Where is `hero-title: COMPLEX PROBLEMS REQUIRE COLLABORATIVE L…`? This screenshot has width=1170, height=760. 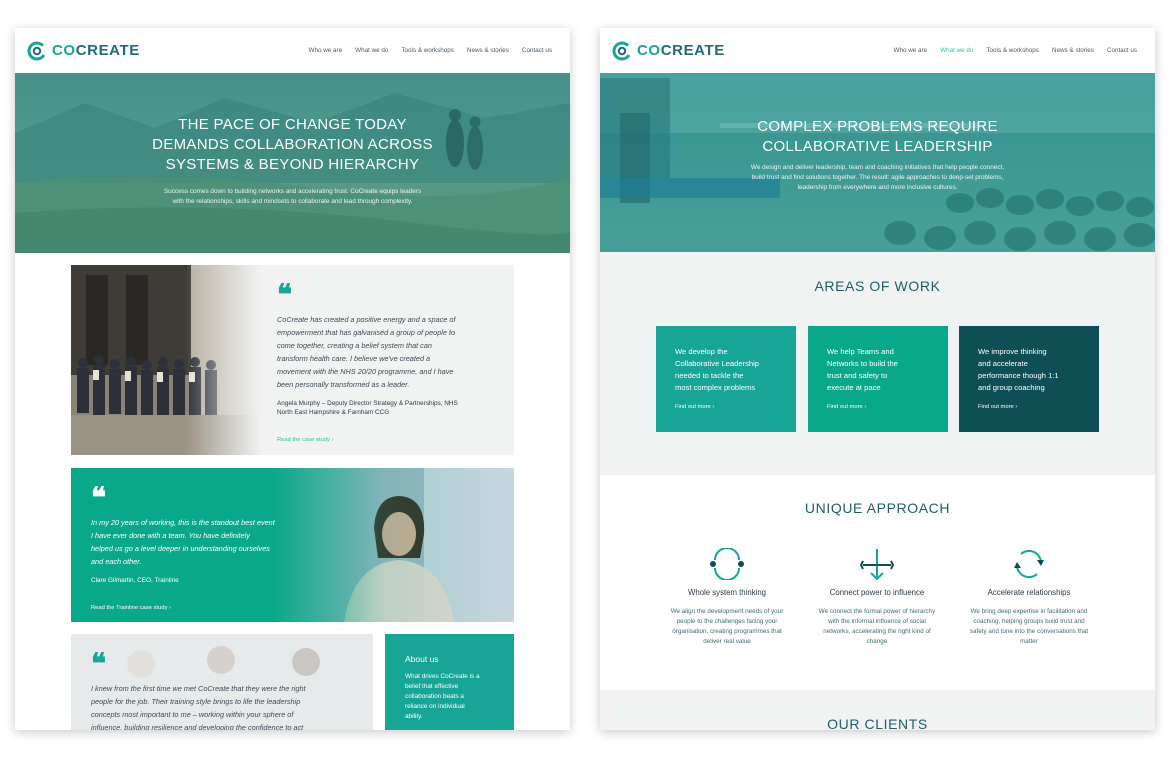 hero-title: COMPLEX PROBLEMS REQUIRE COLLABORATIVE L… is located at coordinates (877, 136).